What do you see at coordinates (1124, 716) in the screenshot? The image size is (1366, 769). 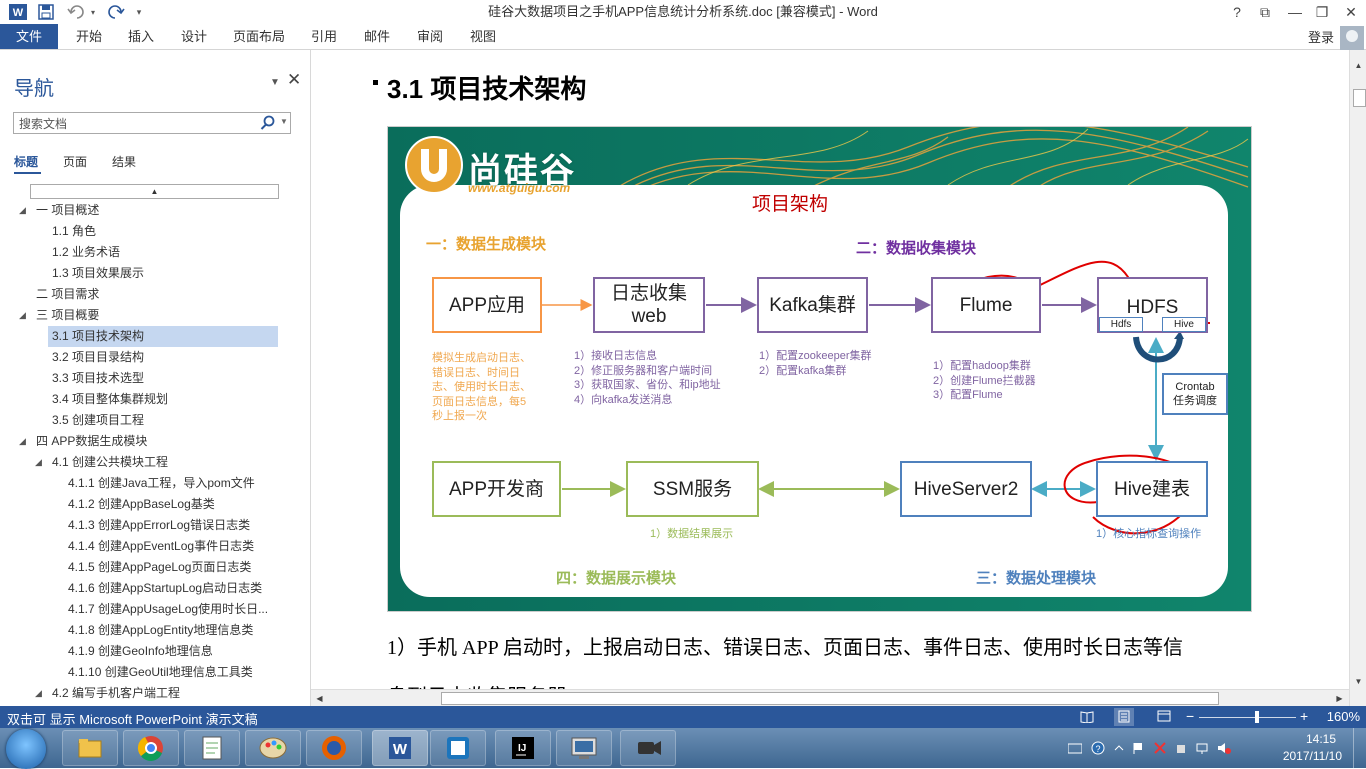 I see `print-layout-icon` at bounding box center [1124, 716].